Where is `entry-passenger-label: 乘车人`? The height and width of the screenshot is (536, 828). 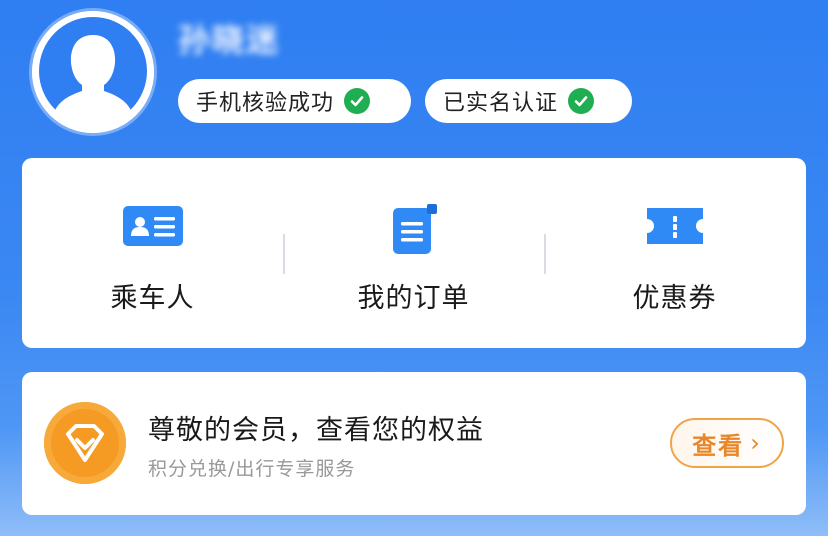
entry-passenger-label: 乘车人 is located at coordinates (152, 298).